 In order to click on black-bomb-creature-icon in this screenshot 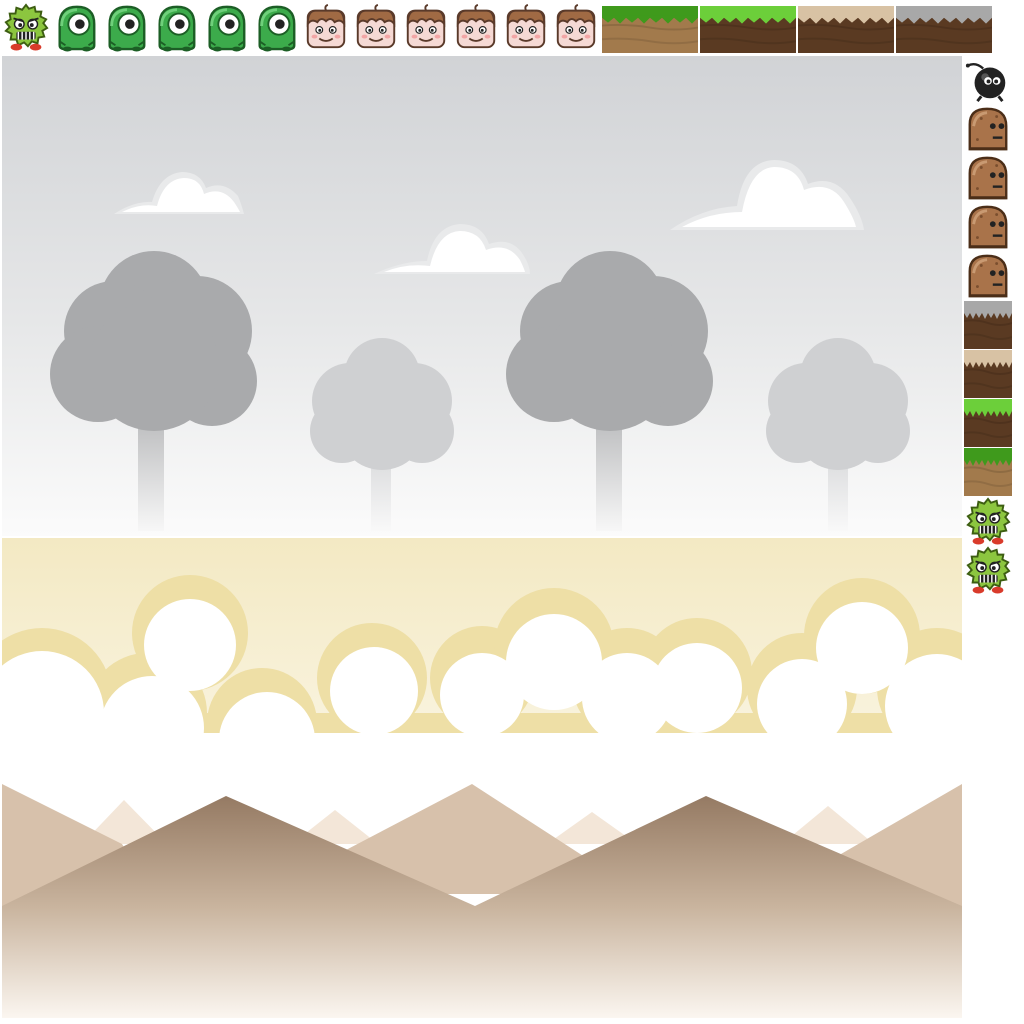, I will do `click(988, 80)`.